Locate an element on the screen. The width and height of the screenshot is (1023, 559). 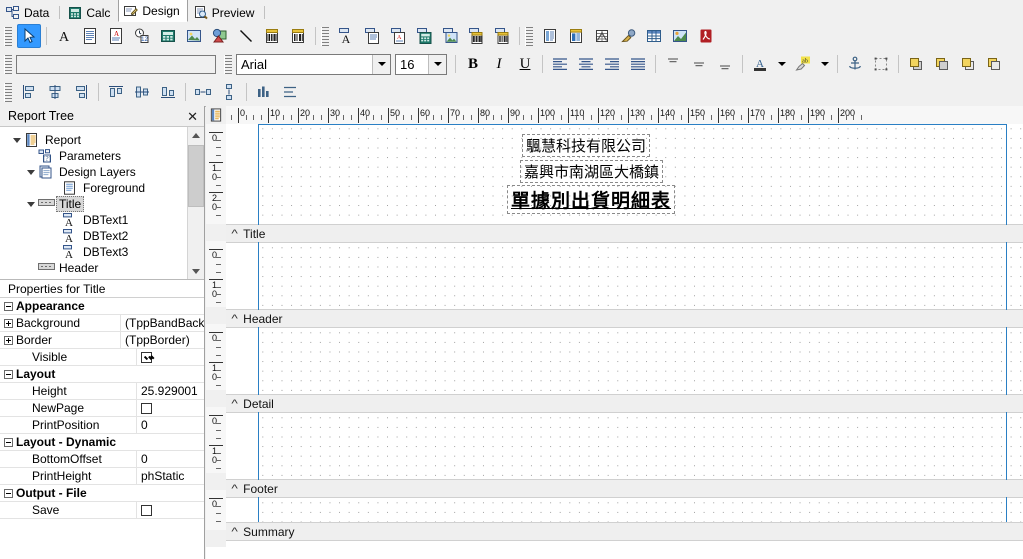
report-tree-scrollbar is located at coordinates (195, 203).